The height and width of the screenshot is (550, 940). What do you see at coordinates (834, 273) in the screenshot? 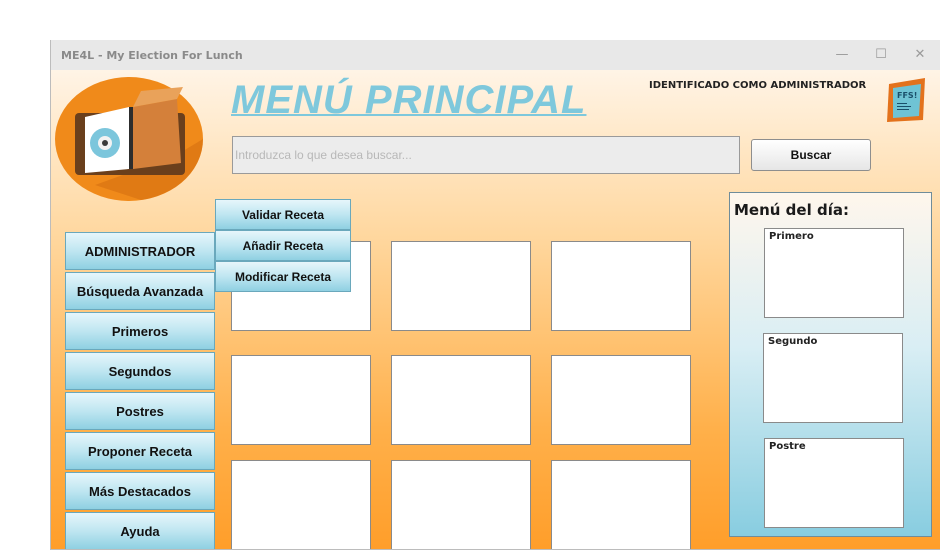
I see `menu-primero-box: Primero` at bounding box center [834, 273].